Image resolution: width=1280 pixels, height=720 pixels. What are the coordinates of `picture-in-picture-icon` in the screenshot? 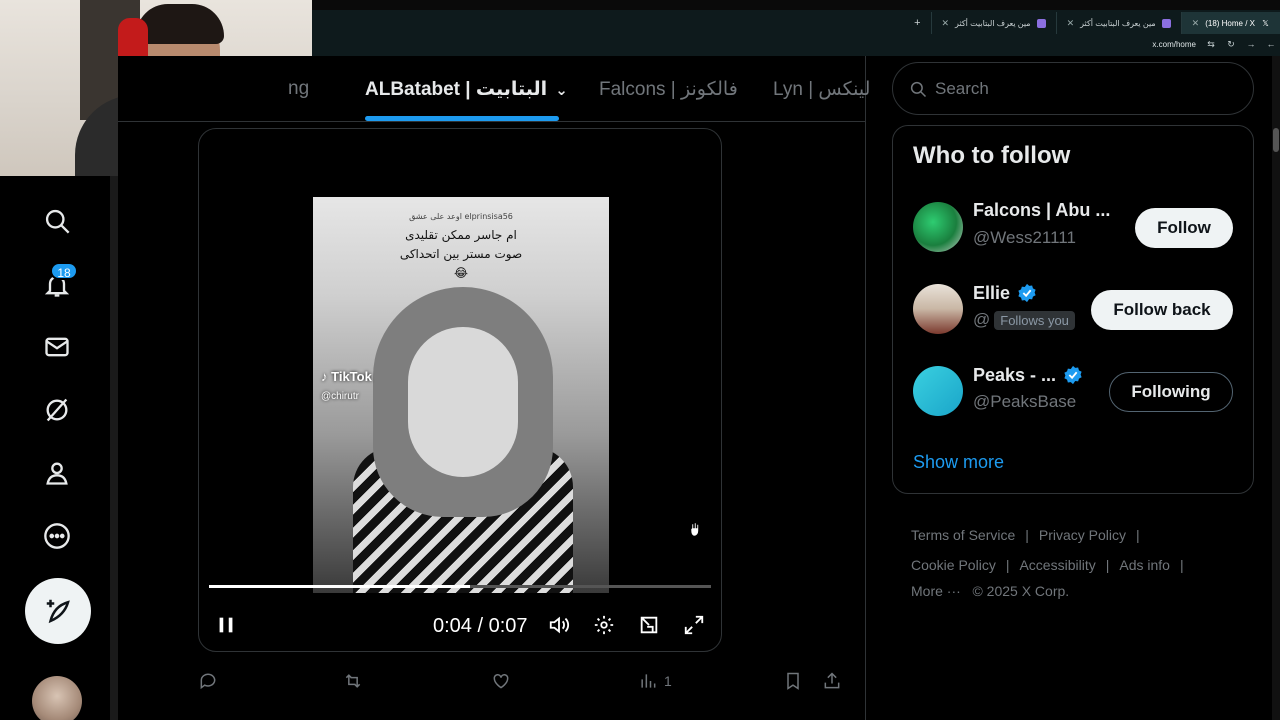 It's located at (649, 625).